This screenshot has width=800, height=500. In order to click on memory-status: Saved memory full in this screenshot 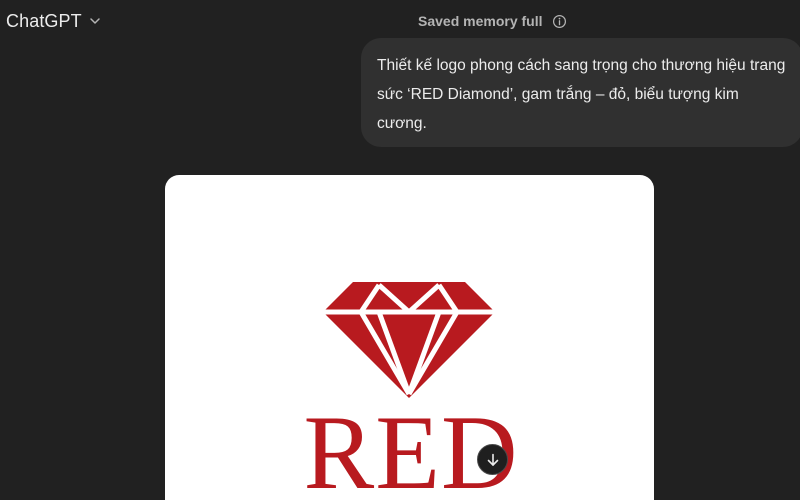, I will do `click(492, 21)`.